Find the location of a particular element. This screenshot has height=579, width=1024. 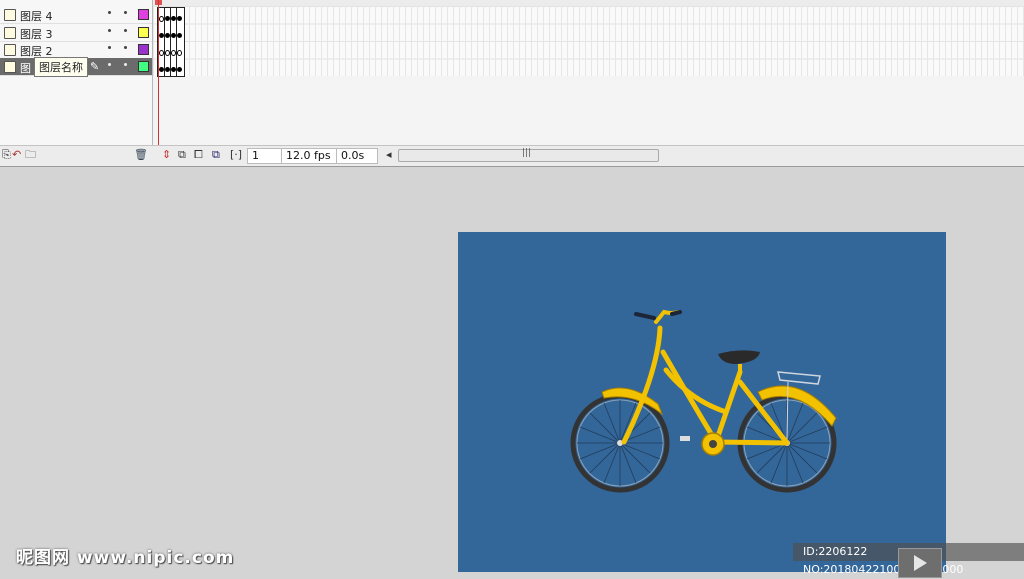

play-icon is located at coordinates (920, 563).